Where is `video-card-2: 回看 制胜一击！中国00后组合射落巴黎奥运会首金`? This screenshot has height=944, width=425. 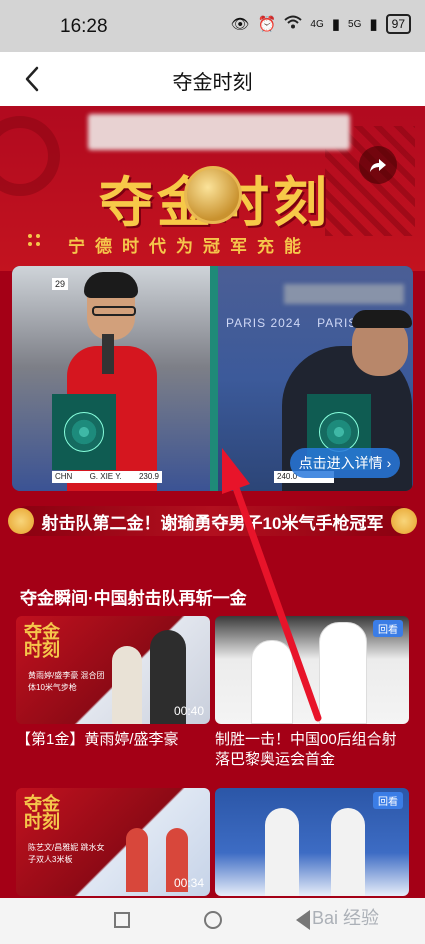 video-card-2: 回看 制胜一击！中国00后组合射落巴黎奥运会首金 is located at coordinates (312, 693).